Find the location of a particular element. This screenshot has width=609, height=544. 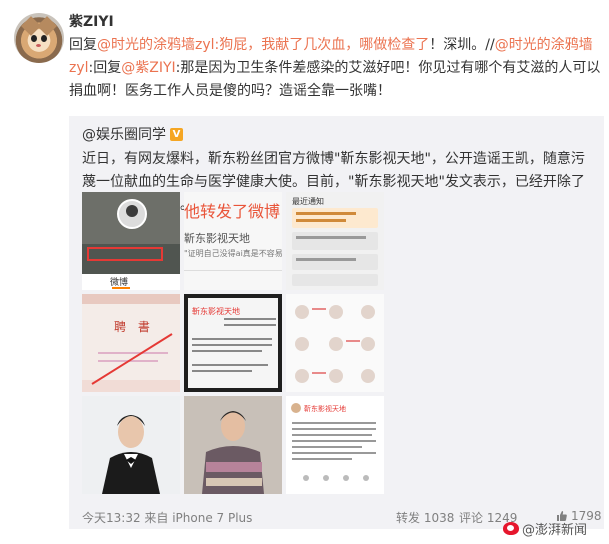

image-1-caption: 微博 is located at coordinates (119, 283).